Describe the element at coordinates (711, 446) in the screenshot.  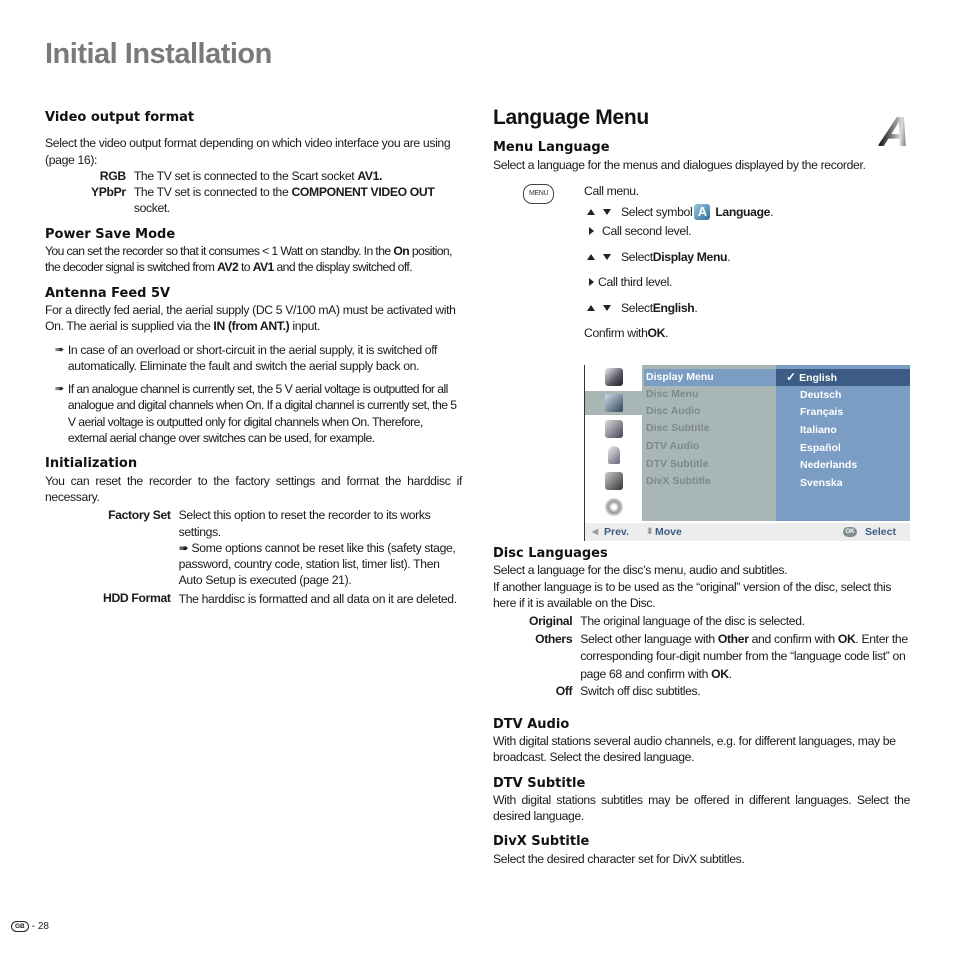
I see `osd-item-dtv-audio: DTV Audio` at that location.